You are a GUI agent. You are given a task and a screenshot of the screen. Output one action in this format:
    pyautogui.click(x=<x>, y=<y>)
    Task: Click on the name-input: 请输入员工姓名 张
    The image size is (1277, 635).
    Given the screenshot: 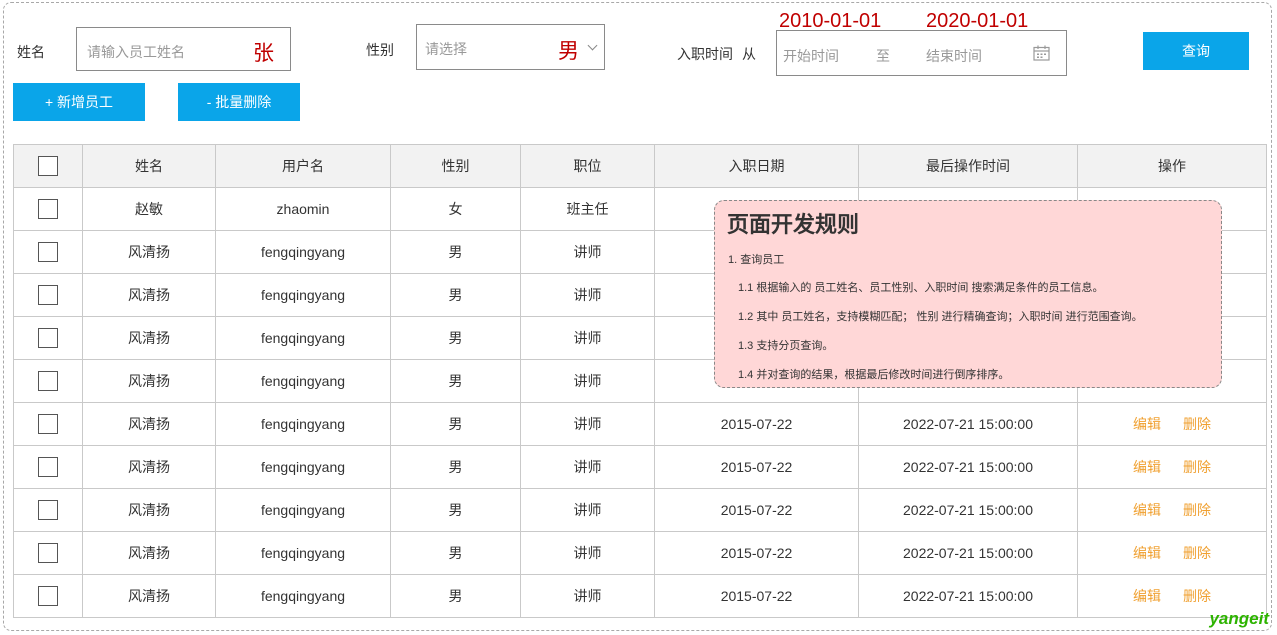 What is the action you would take?
    pyautogui.click(x=183, y=49)
    